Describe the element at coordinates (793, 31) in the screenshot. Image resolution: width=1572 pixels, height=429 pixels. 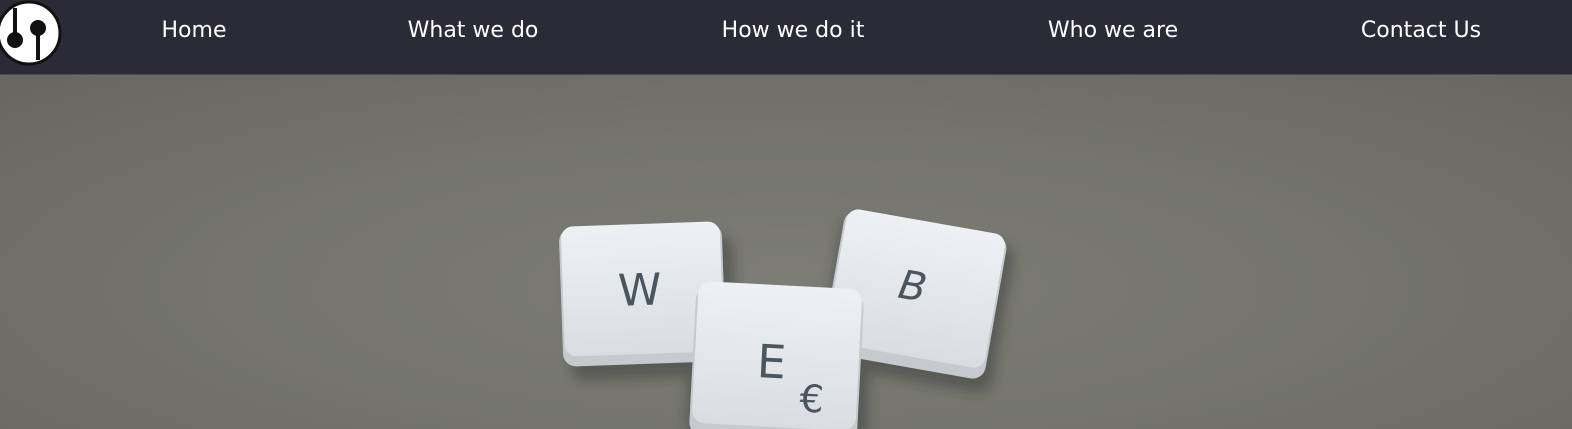
I see `nav-how-we-do-it-link: How we do it` at that location.